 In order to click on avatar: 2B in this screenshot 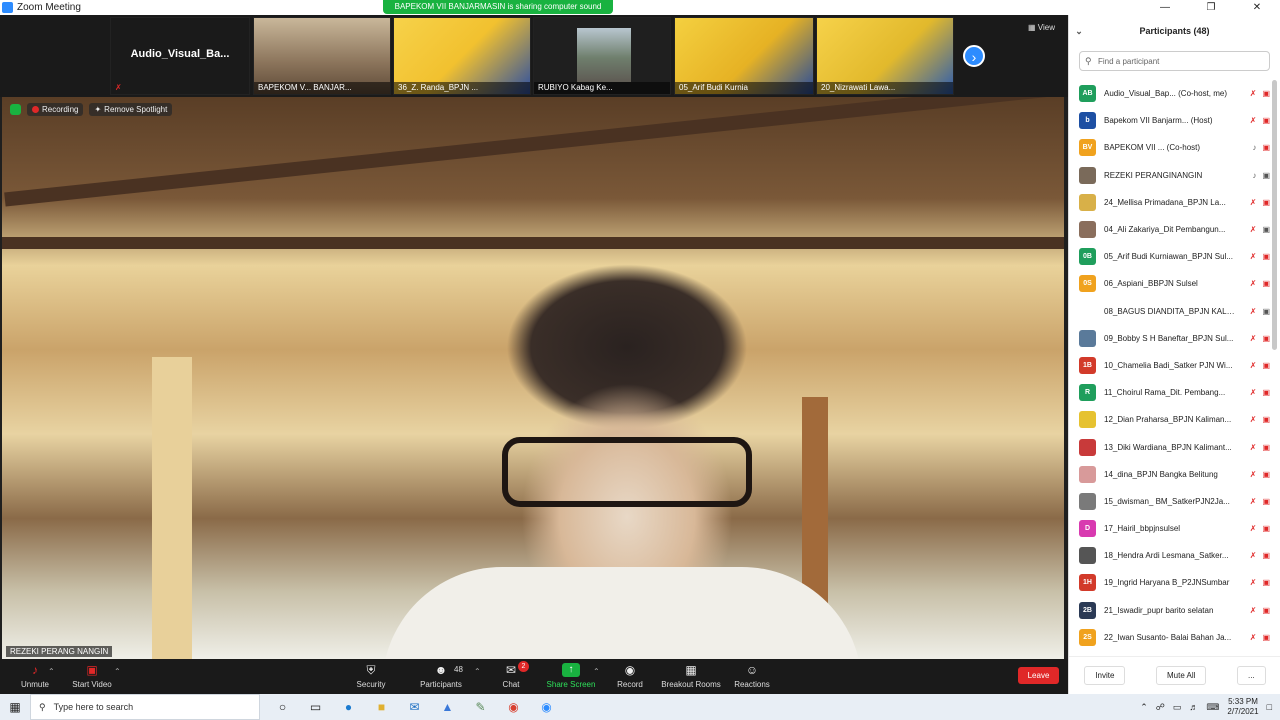, I will do `click(1087, 610)`.